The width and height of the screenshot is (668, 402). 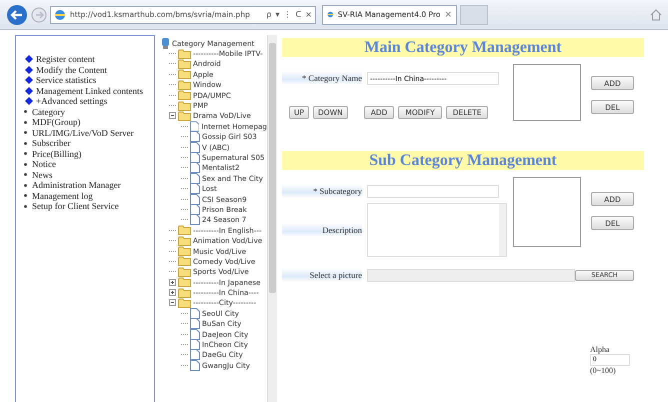 I want to click on nav-link: News, so click(x=42, y=175).